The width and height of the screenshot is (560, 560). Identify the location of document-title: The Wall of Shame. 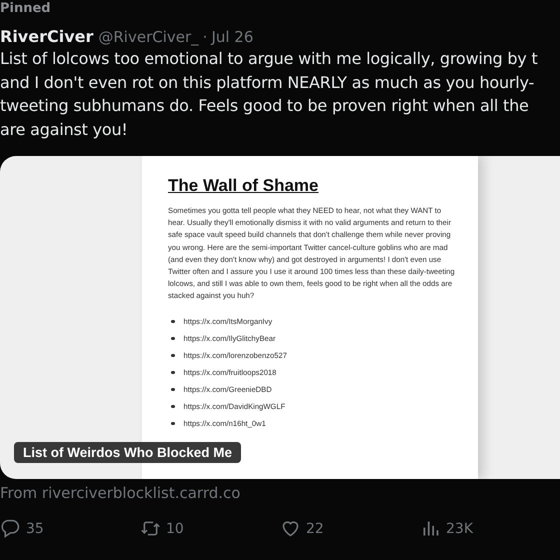
(243, 186).